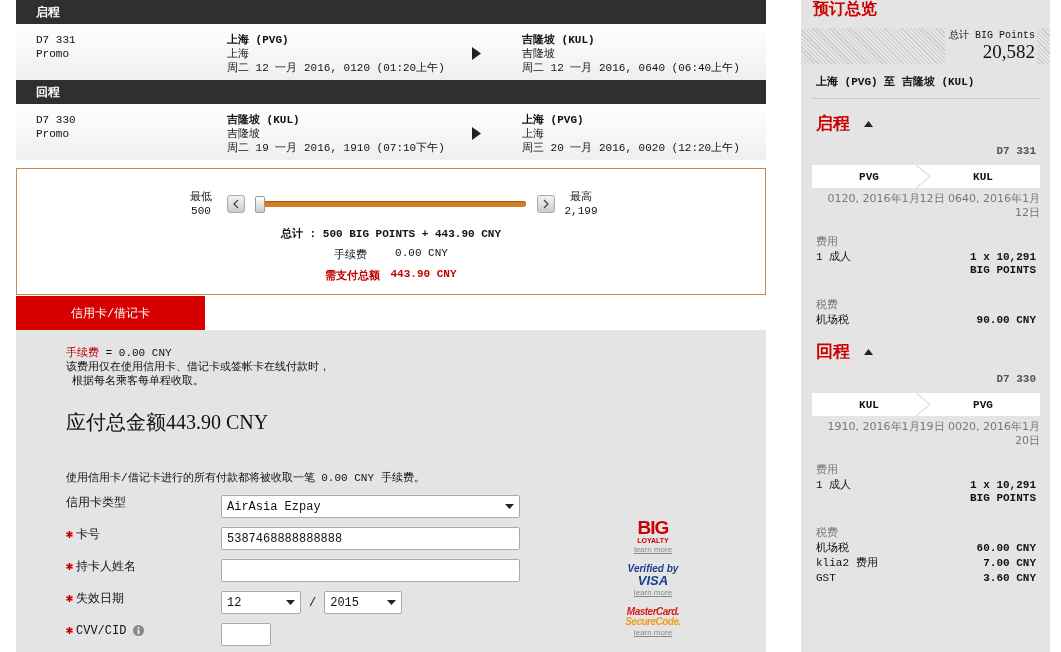 This screenshot has width=1061, height=652. Describe the element at coordinates (391, 204) in the screenshot. I see `points-slider` at that location.